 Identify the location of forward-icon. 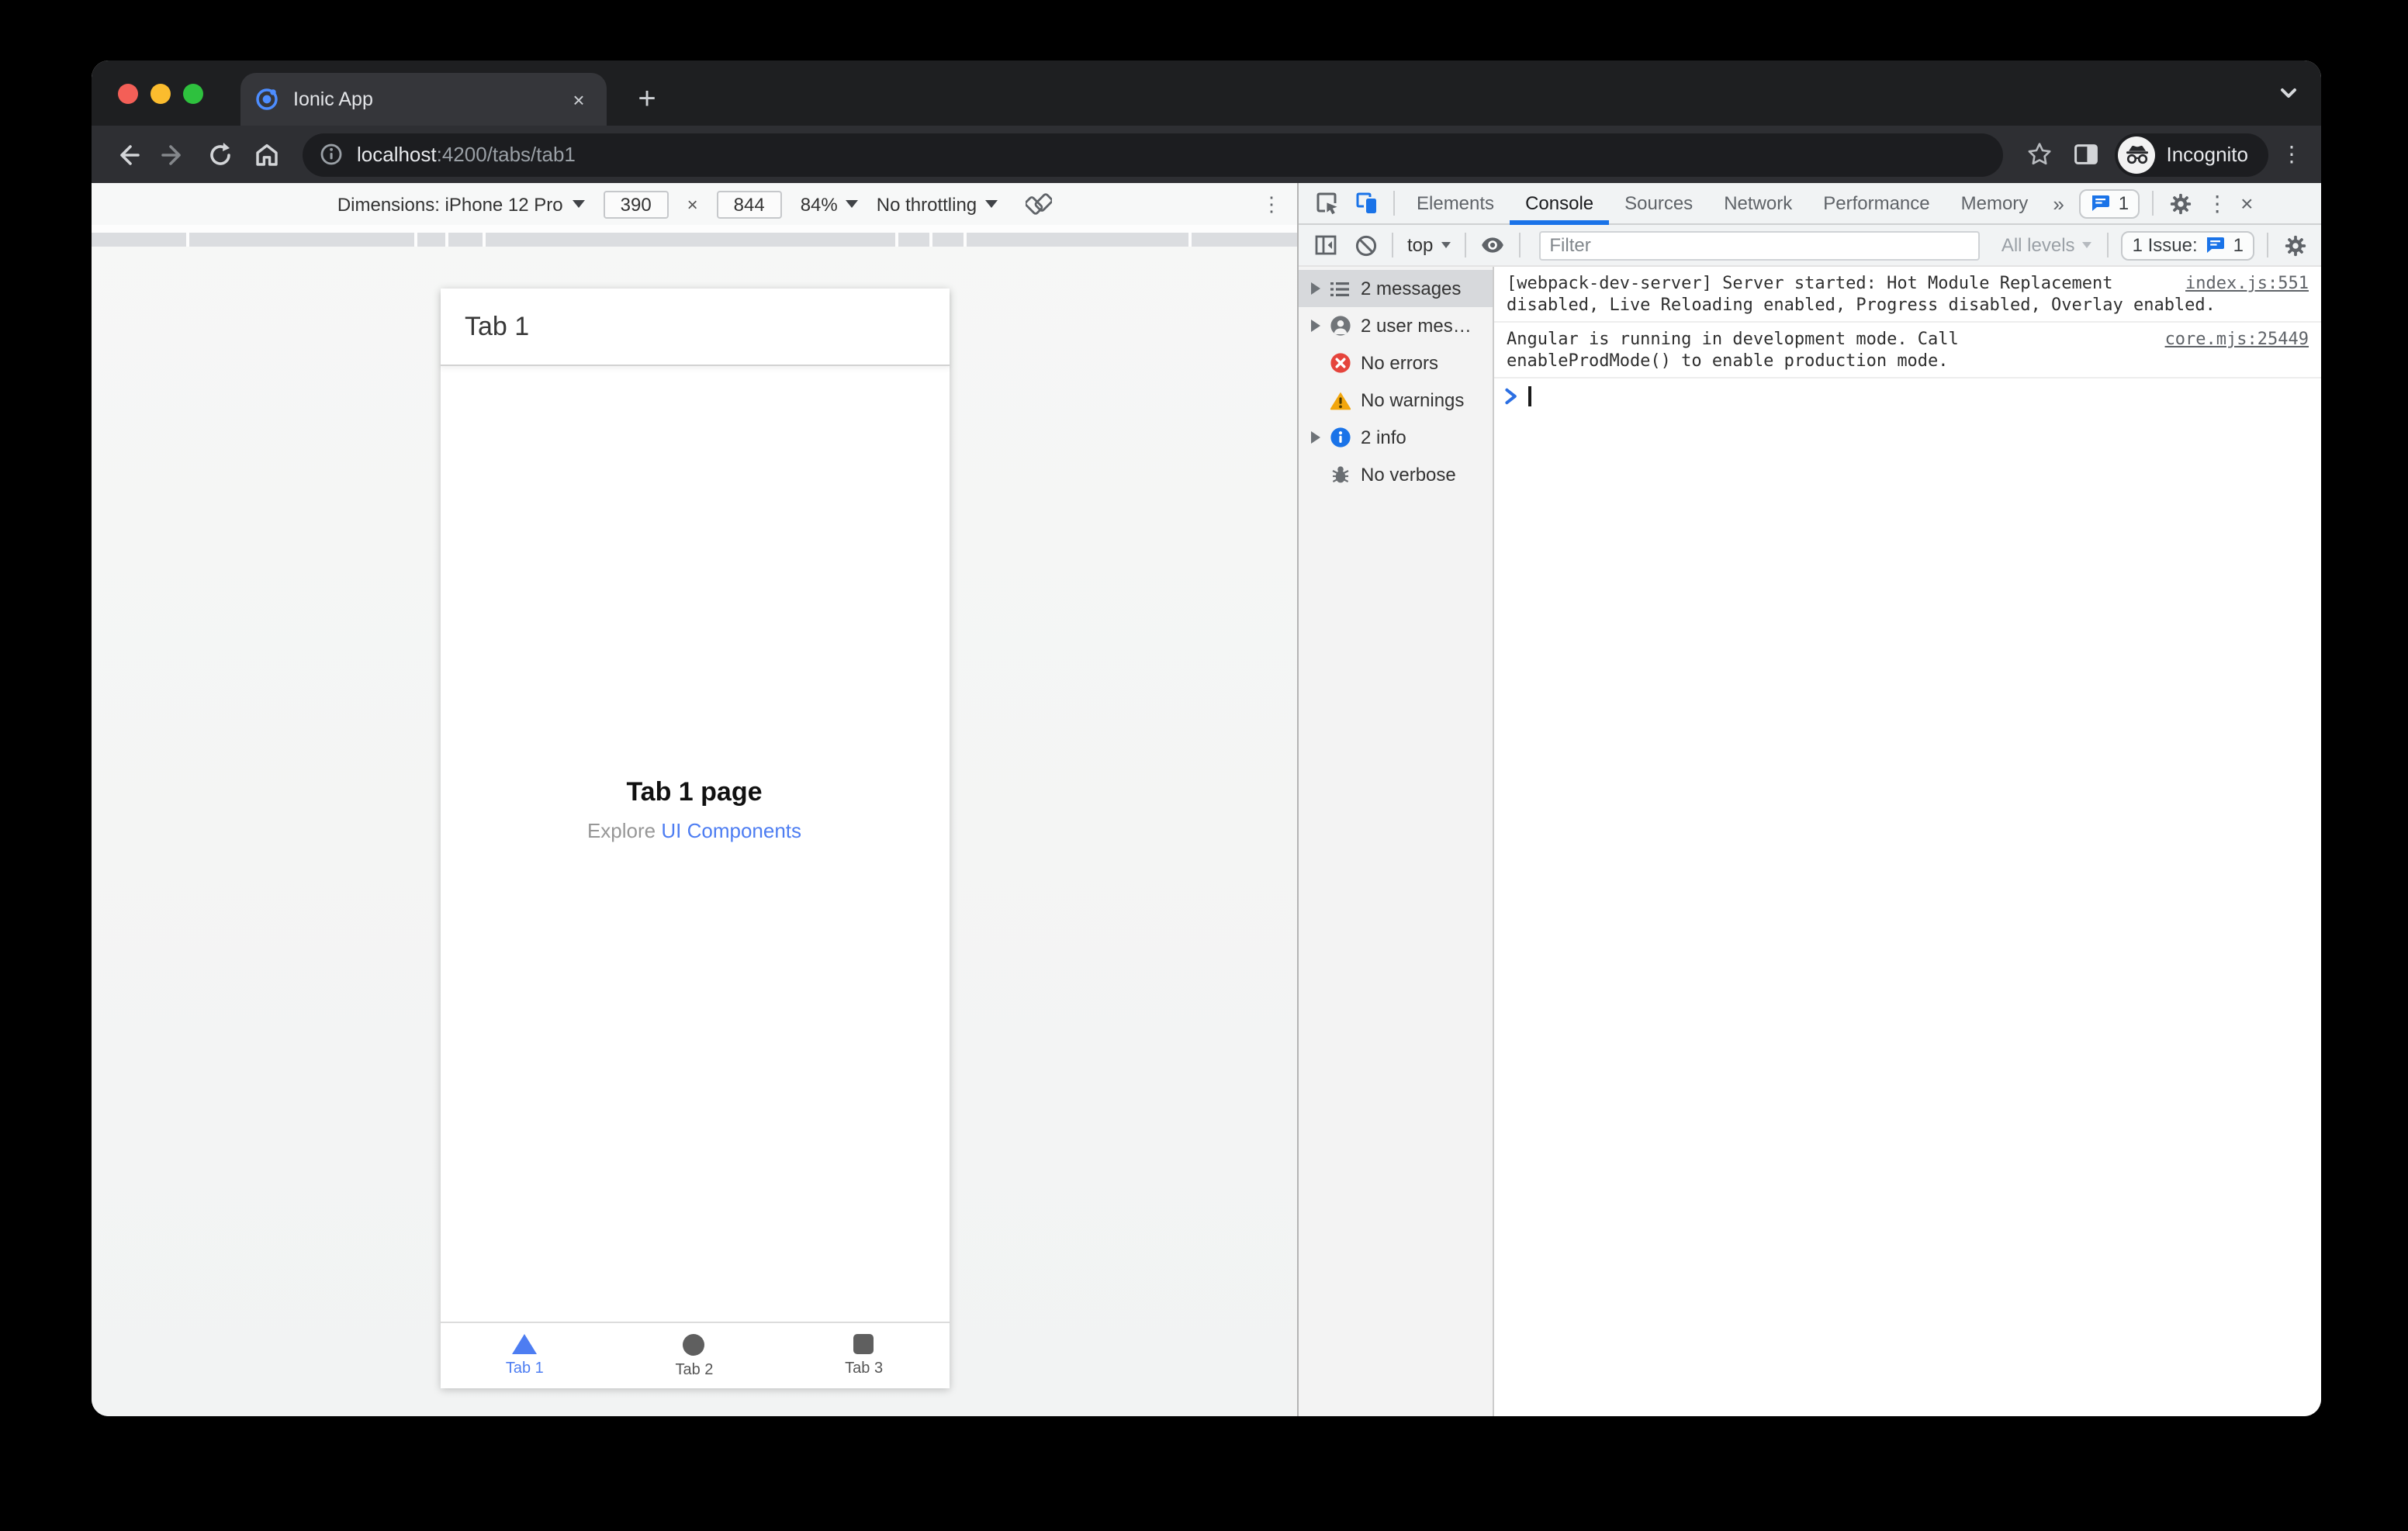
(174, 154).